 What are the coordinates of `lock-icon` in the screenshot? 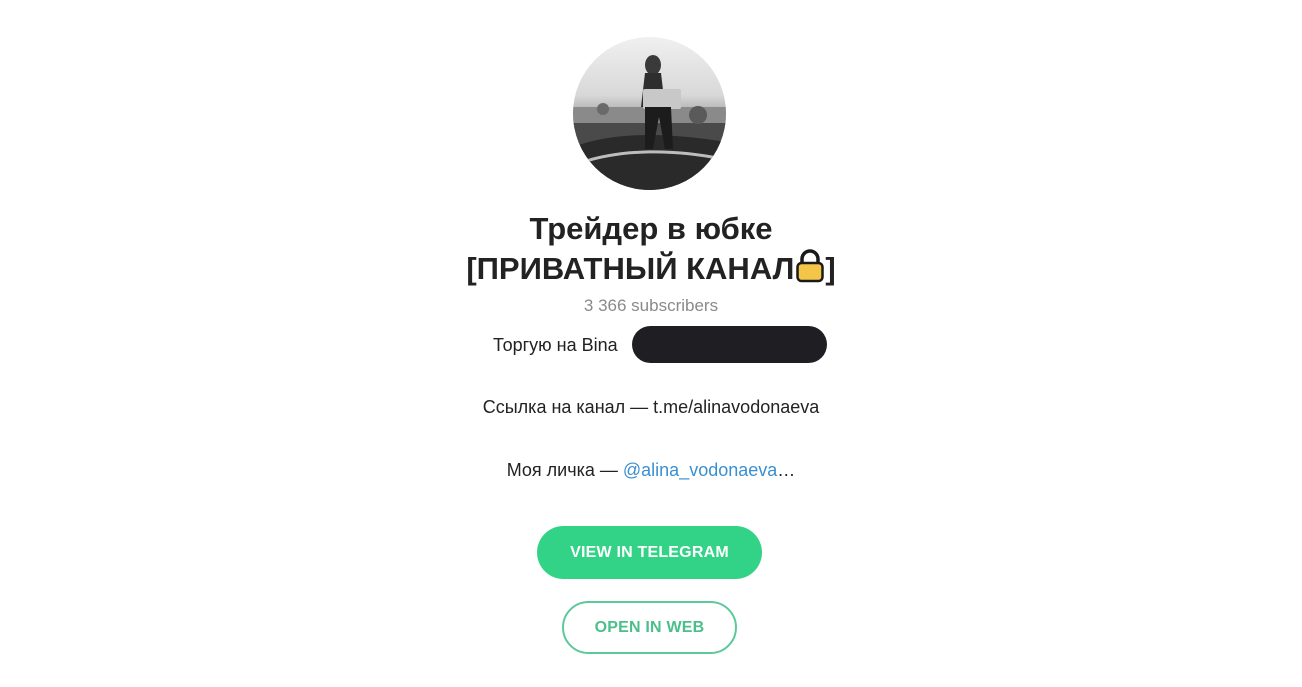 It's located at (810, 271).